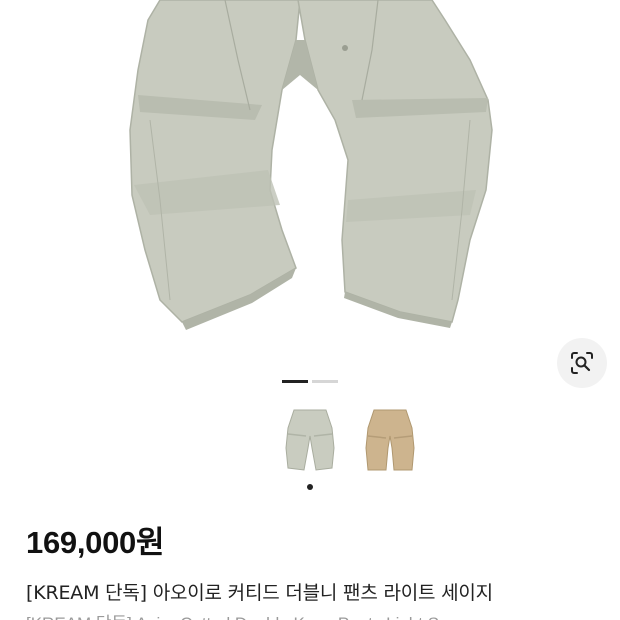  I want to click on beige-pants-thumbnail-image, so click(390, 440).